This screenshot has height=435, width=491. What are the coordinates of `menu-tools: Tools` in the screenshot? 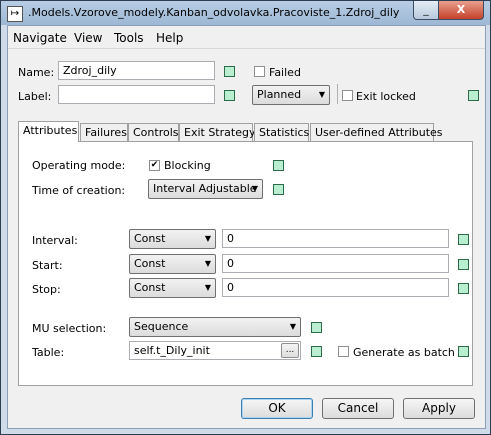 It's located at (129, 38).